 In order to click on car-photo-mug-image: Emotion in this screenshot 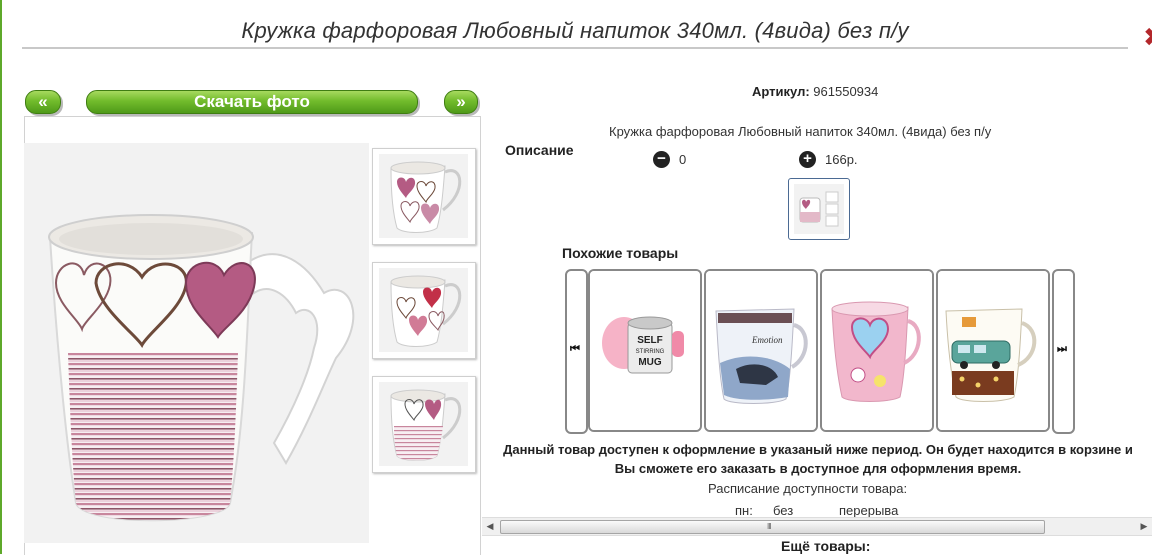, I will do `click(761, 350)`.